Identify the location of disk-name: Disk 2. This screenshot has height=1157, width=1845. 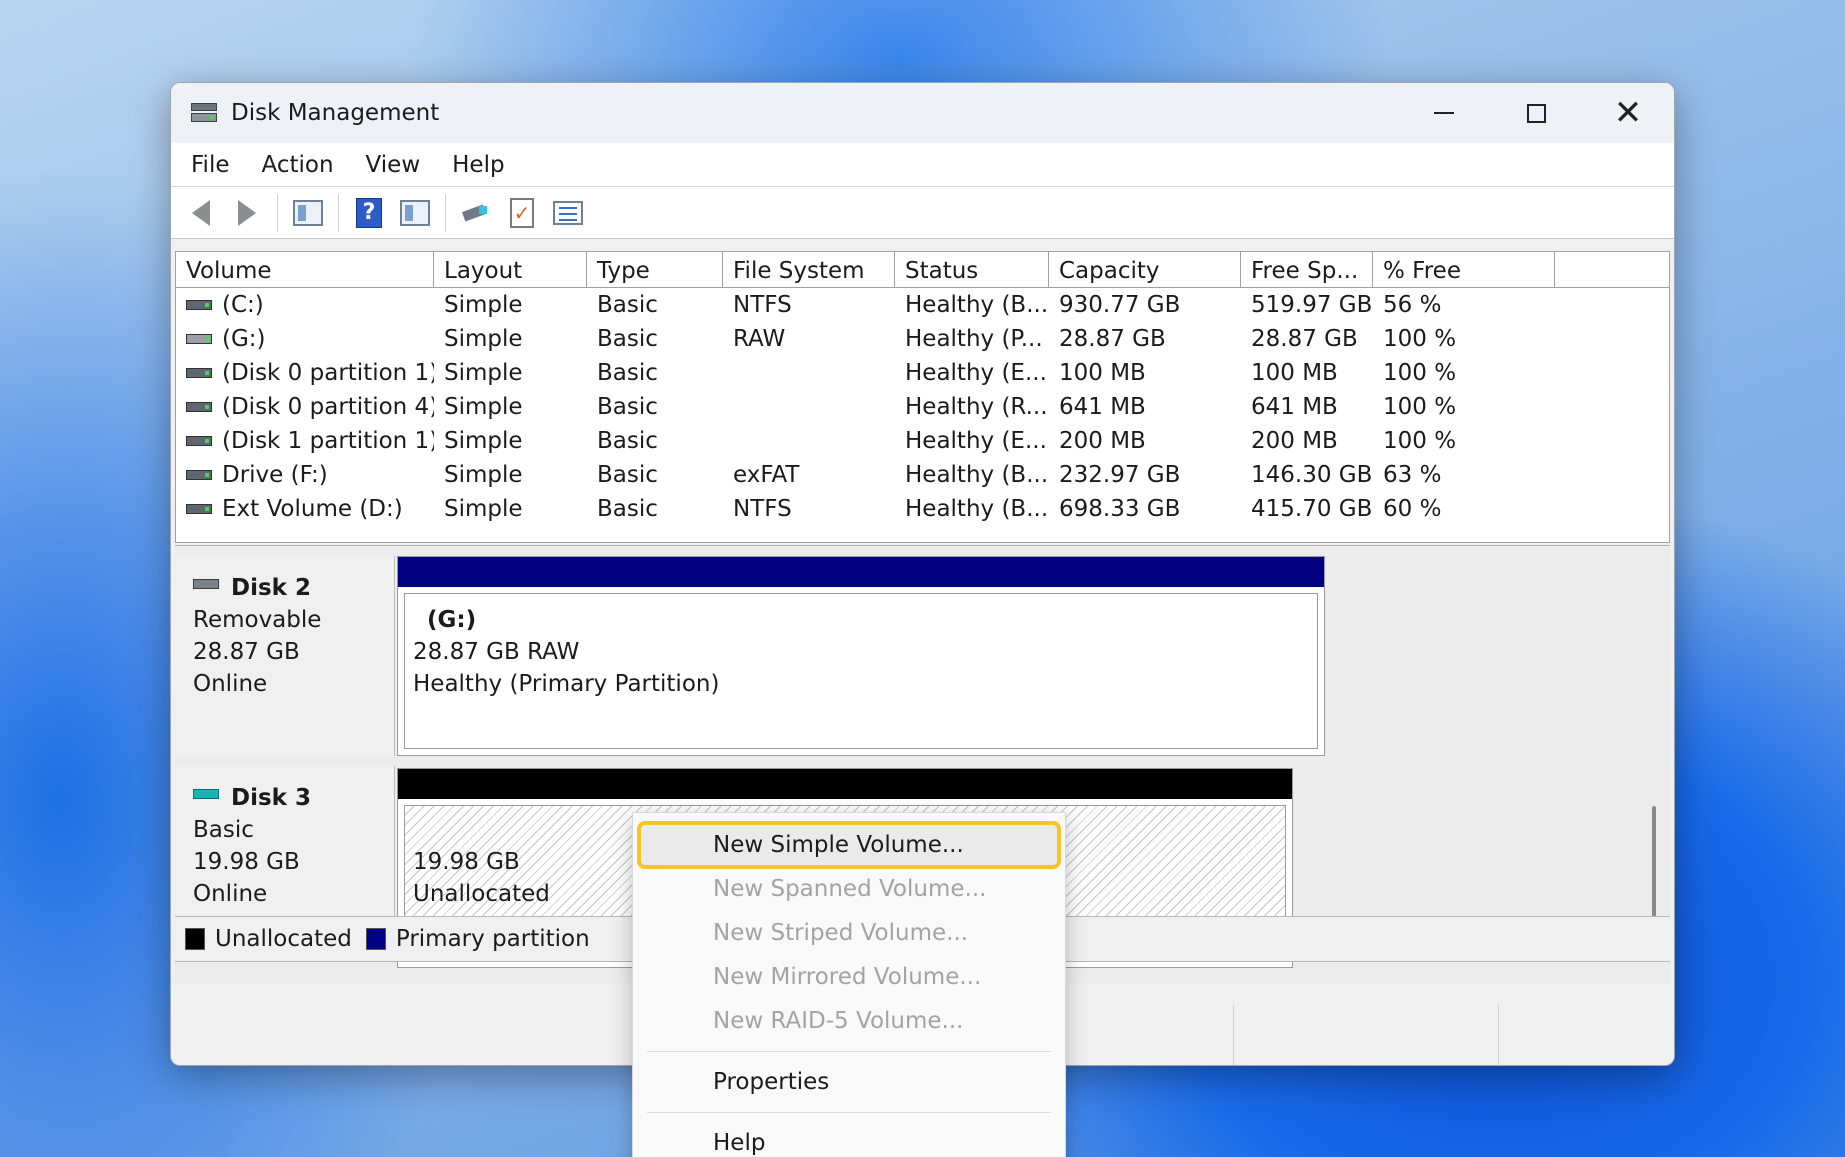
(271, 588).